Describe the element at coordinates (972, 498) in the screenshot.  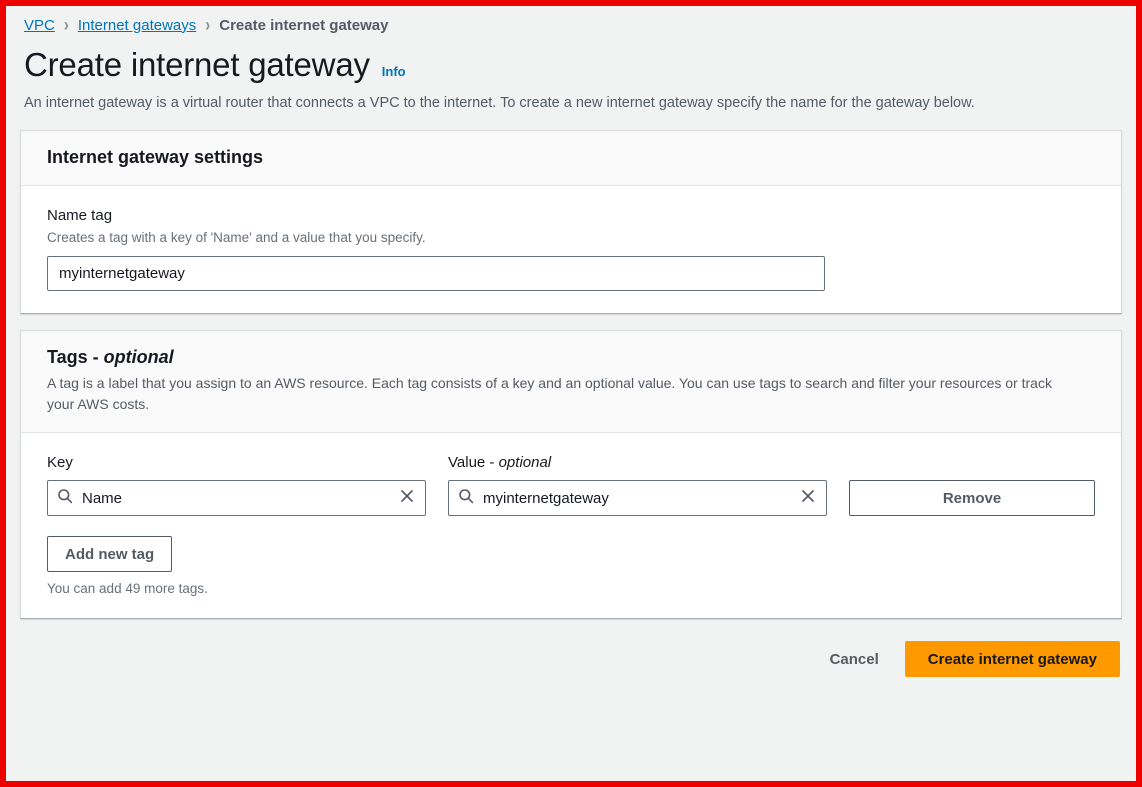
I see `remove-tag-button: Remove` at that location.